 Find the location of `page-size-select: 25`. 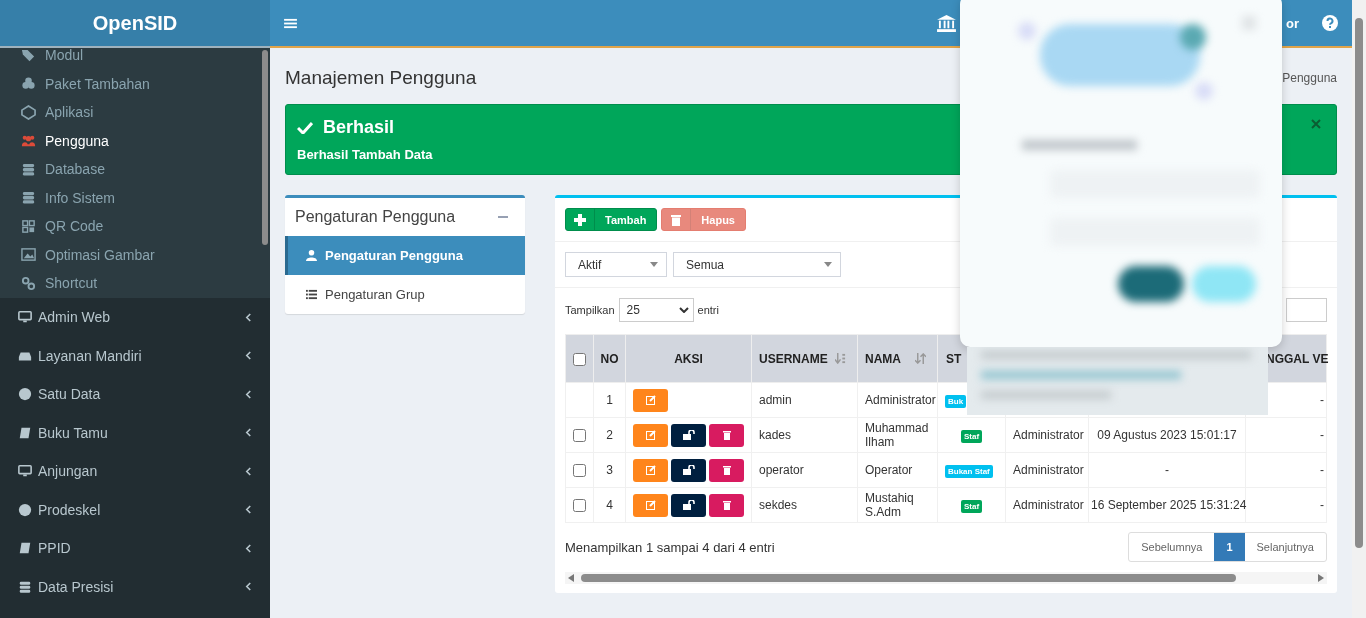

page-size-select: 25 is located at coordinates (656, 310).